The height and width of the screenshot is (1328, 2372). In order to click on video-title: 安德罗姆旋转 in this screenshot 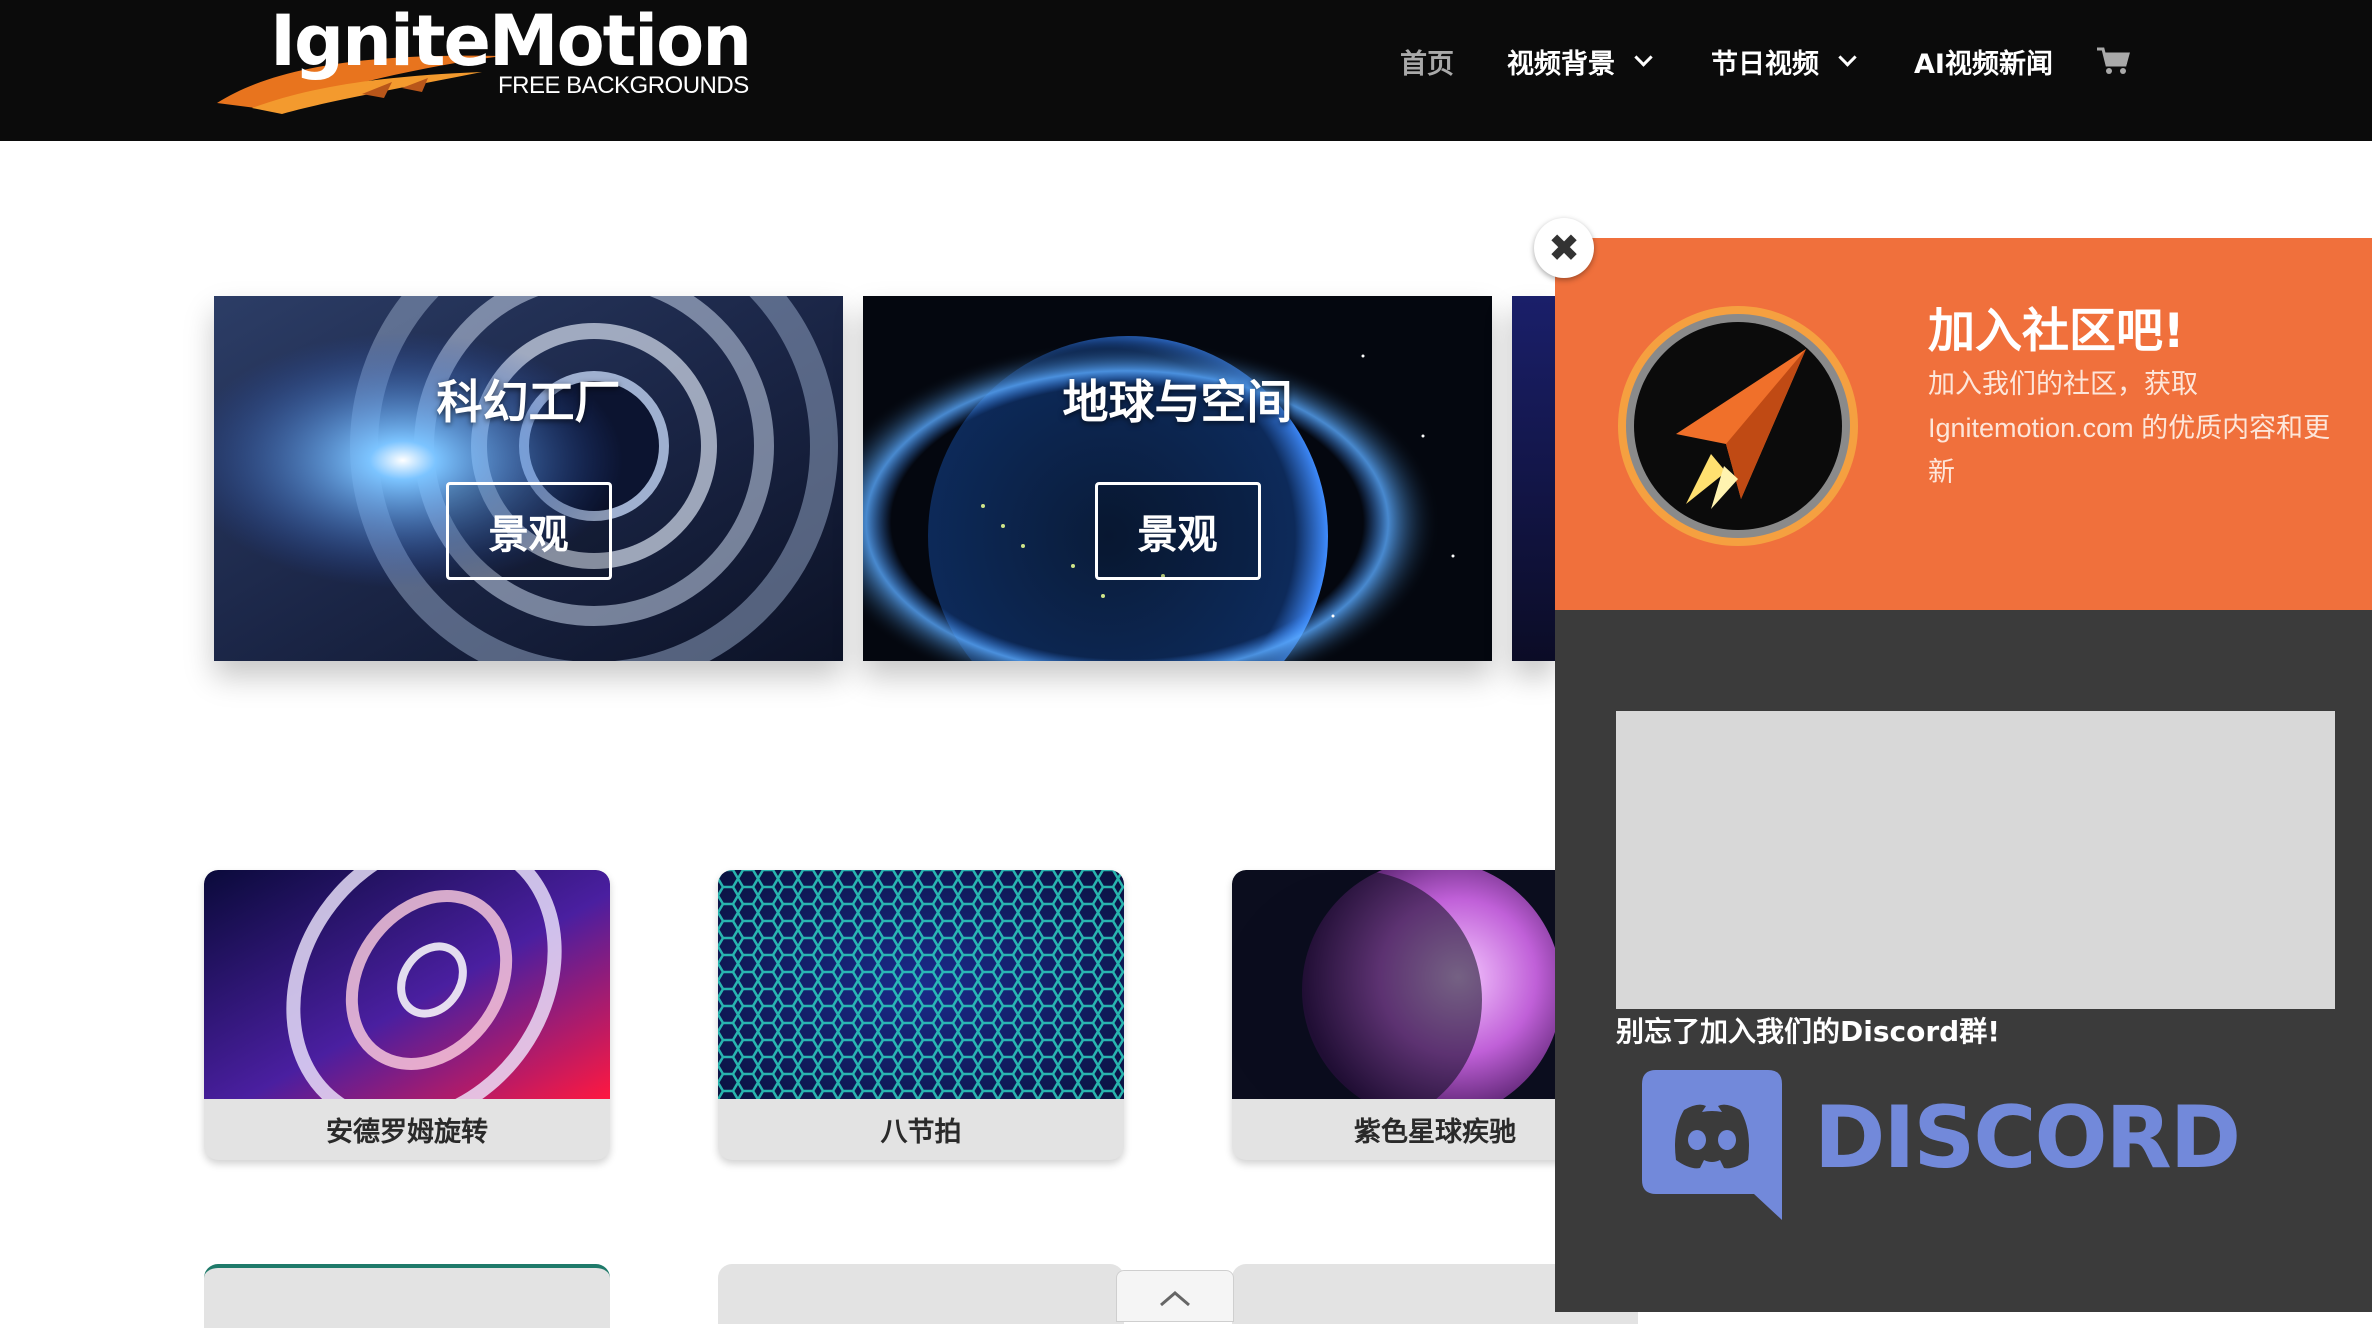, I will do `click(407, 1132)`.